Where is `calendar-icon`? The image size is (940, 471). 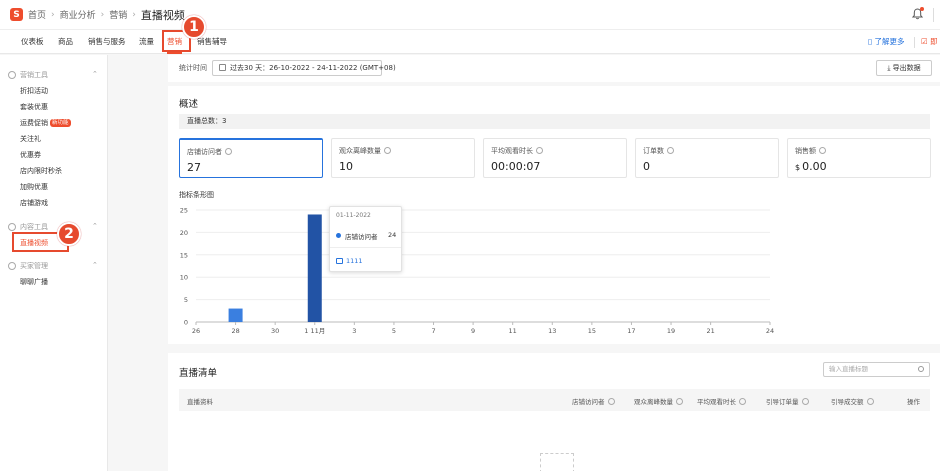
calendar-icon is located at coordinates (222, 67).